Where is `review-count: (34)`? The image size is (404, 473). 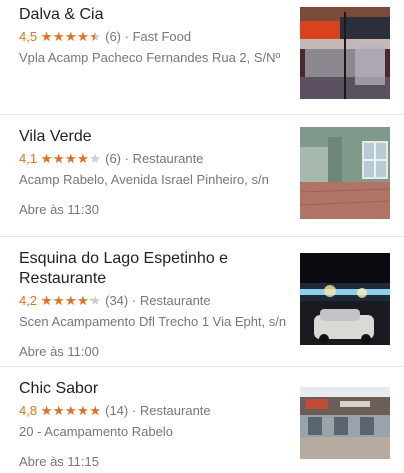
review-count: (34) is located at coordinates (117, 300).